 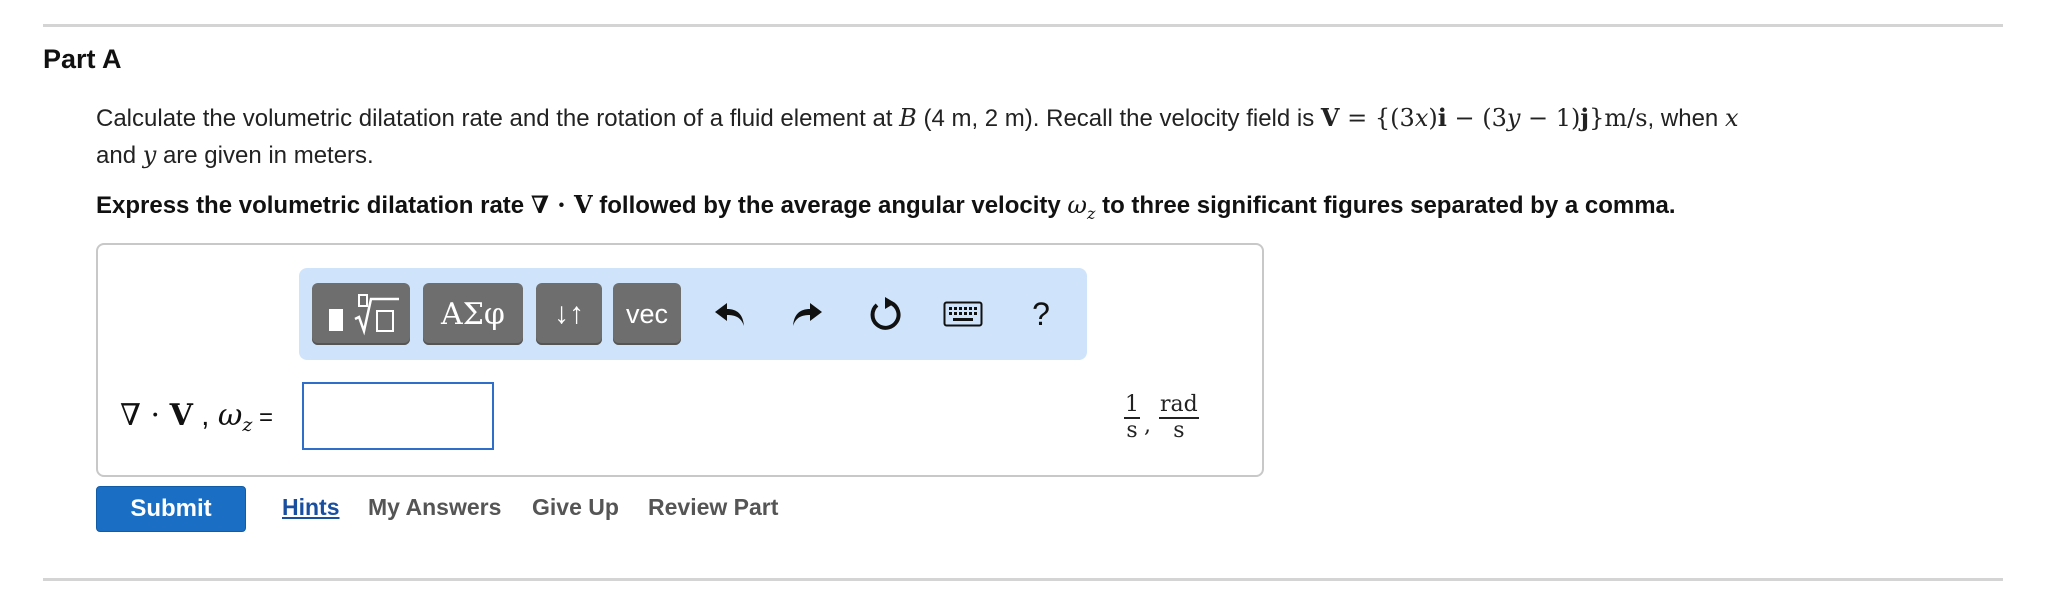 I want to click on problem-text-2: (4 m, 2 m). Recall the velocity field is, so click(x=1118, y=118).